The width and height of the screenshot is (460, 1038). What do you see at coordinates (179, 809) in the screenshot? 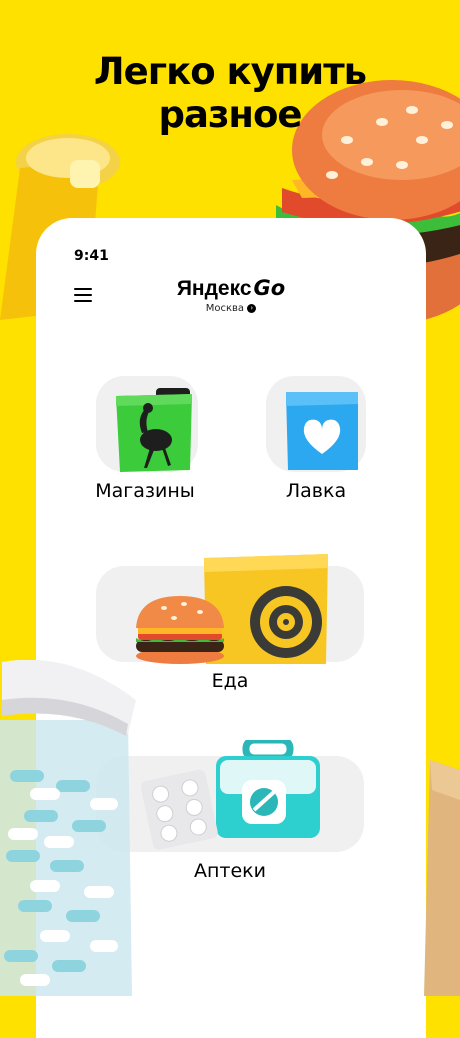
I see `pills-blister-icon` at bounding box center [179, 809].